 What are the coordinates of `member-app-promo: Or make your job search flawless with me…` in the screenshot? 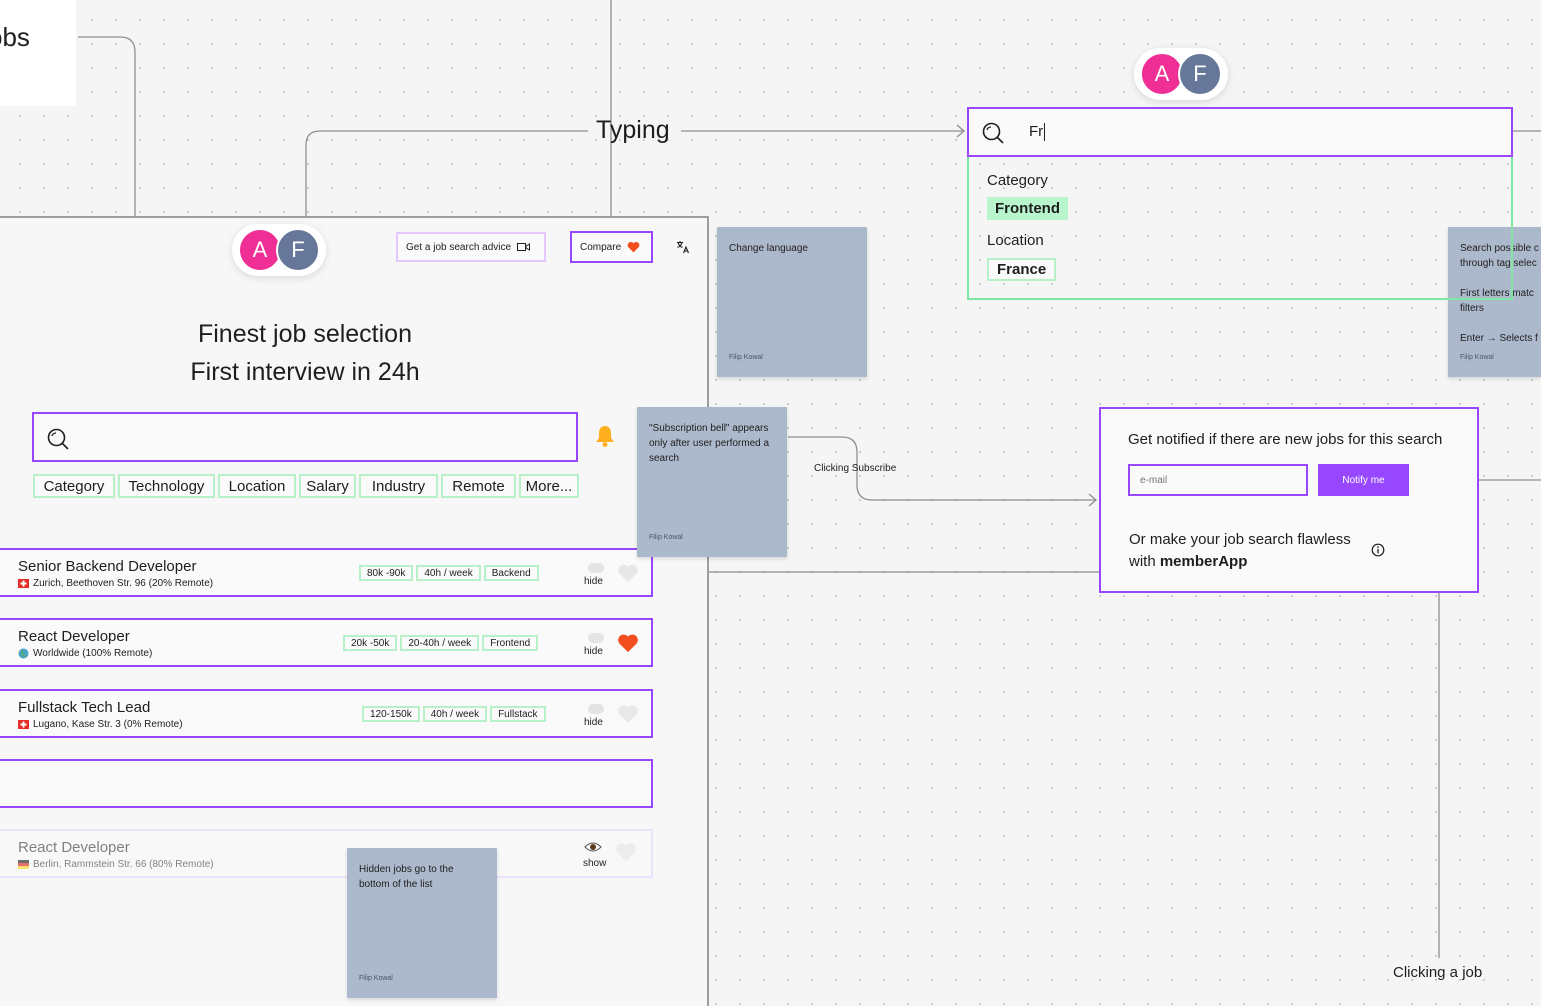 It's located at (1240, 551).